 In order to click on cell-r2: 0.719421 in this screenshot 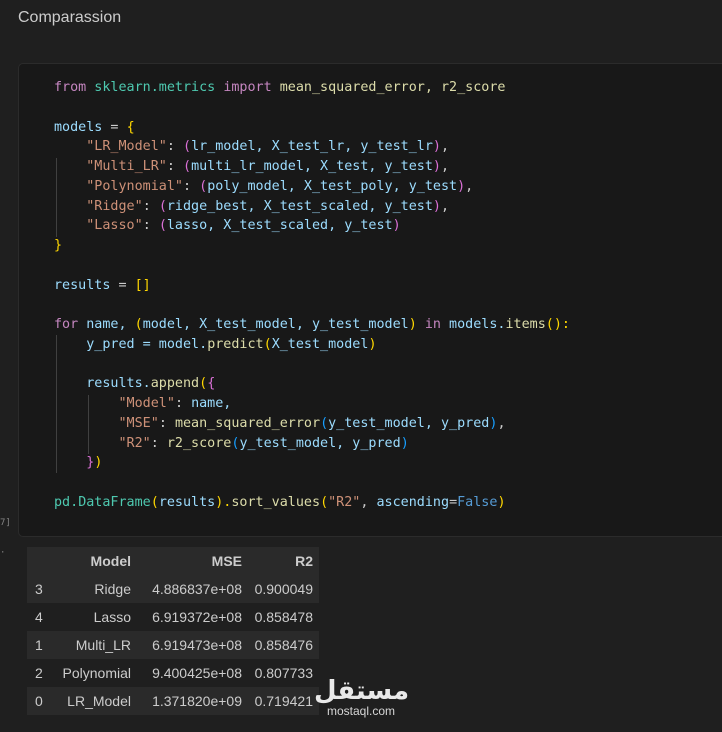, I will do `click(283, 701)`.